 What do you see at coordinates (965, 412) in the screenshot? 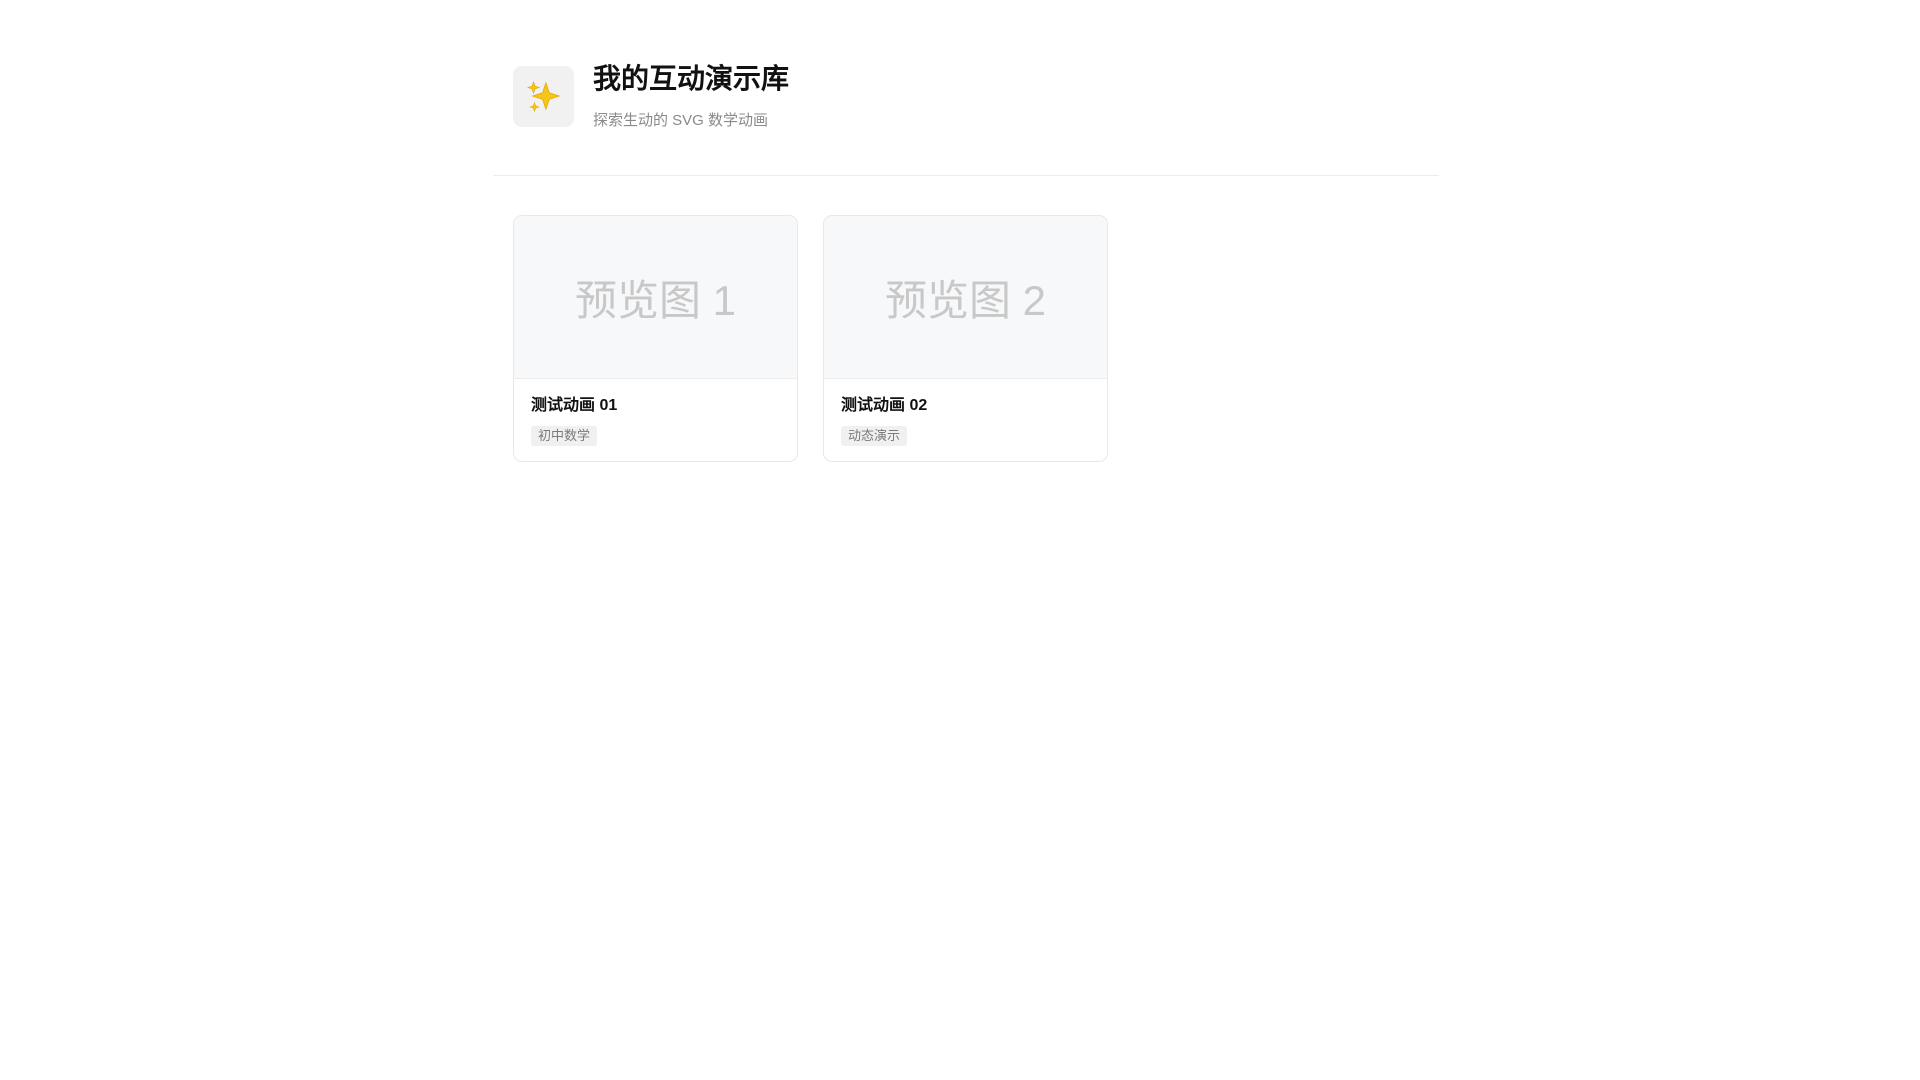
I see `card-body: 测试动画 02 动态演示` at bounding box center [965, 412].